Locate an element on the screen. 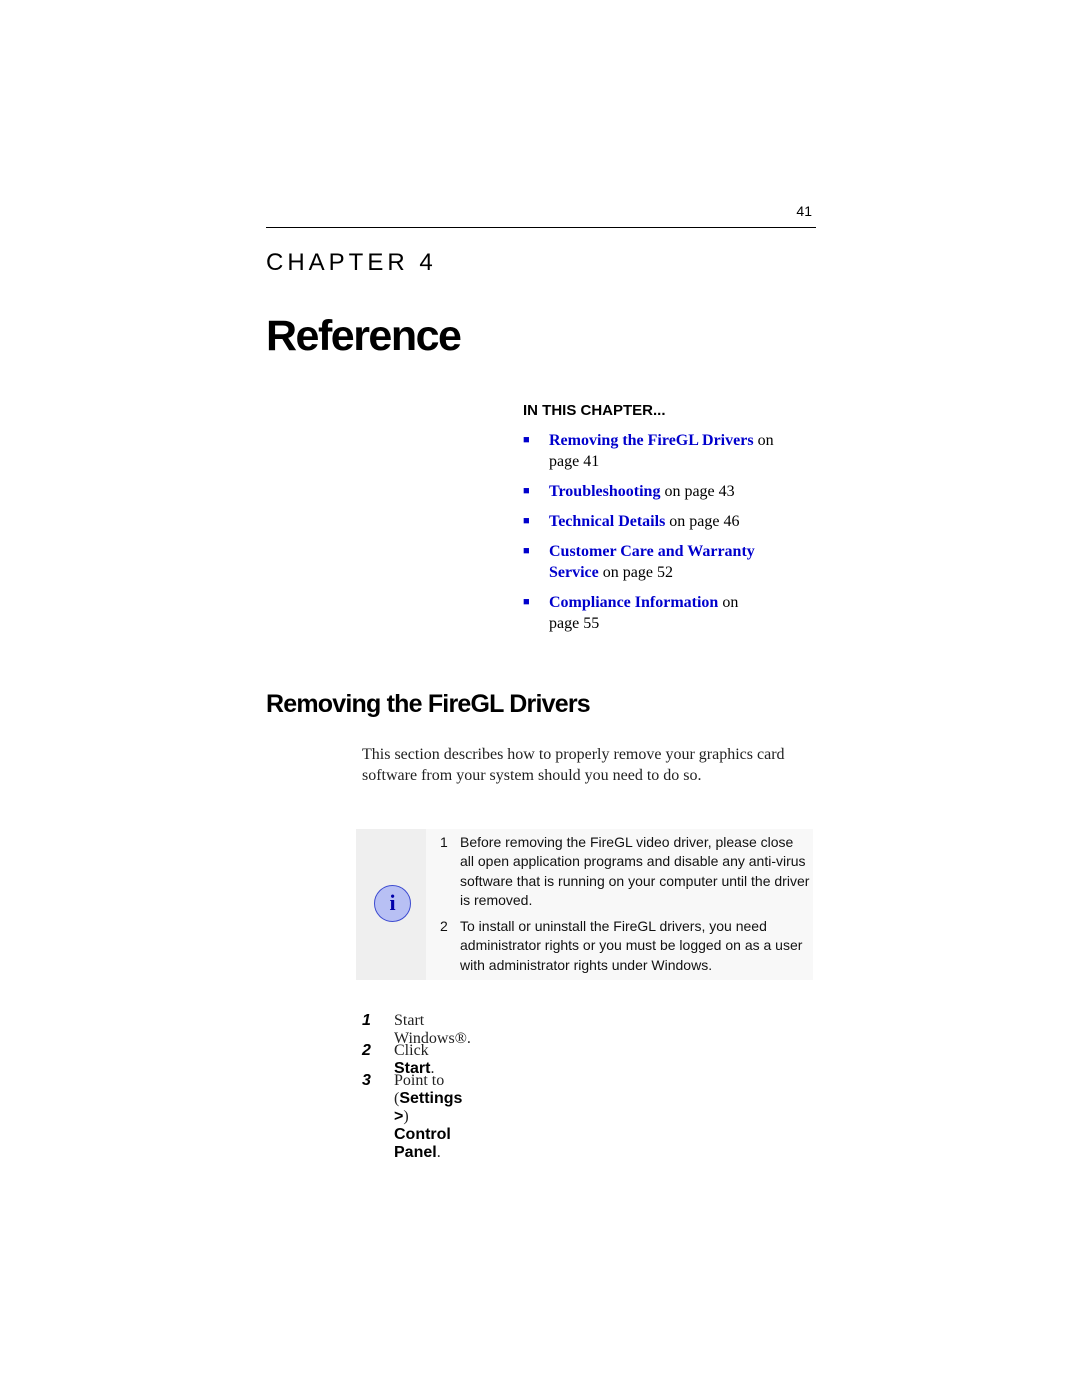  toc-item: ■ Technical Details on page 46 is located at coordinates (658, 521).